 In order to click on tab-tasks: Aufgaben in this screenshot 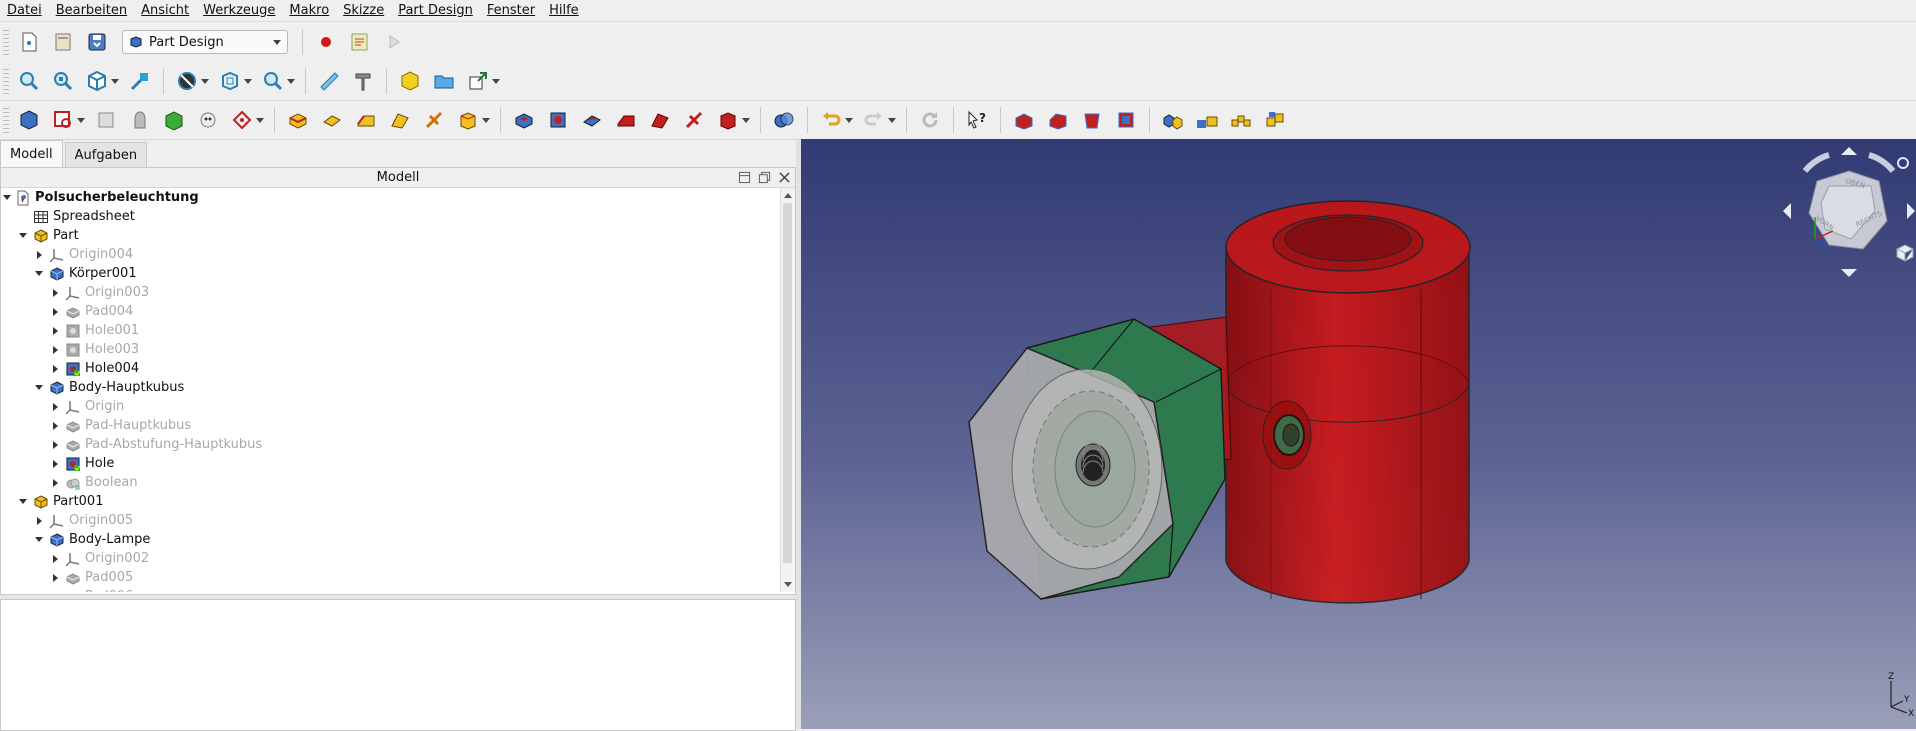, I will do `click(106, 154)`.